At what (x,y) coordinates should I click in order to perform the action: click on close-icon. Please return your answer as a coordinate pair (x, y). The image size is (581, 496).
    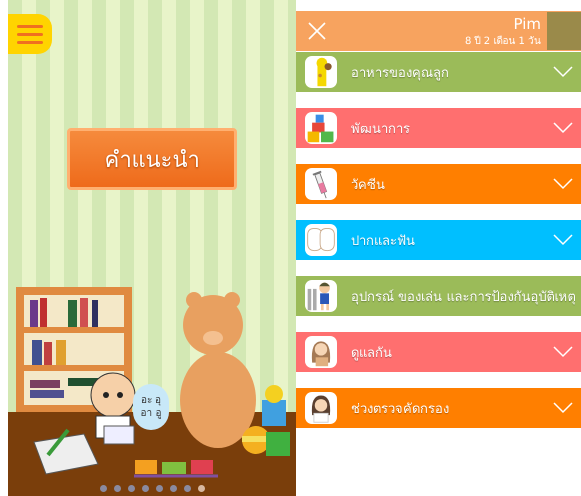
    Looking at the image, I should click on (317, 31).